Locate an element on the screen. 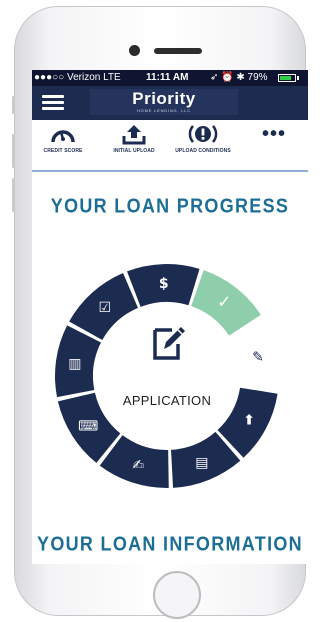 Image resolution: width=320 pixels, height=622 pixels. checklist-icon: ☑ is located at coordinates (104, 308).